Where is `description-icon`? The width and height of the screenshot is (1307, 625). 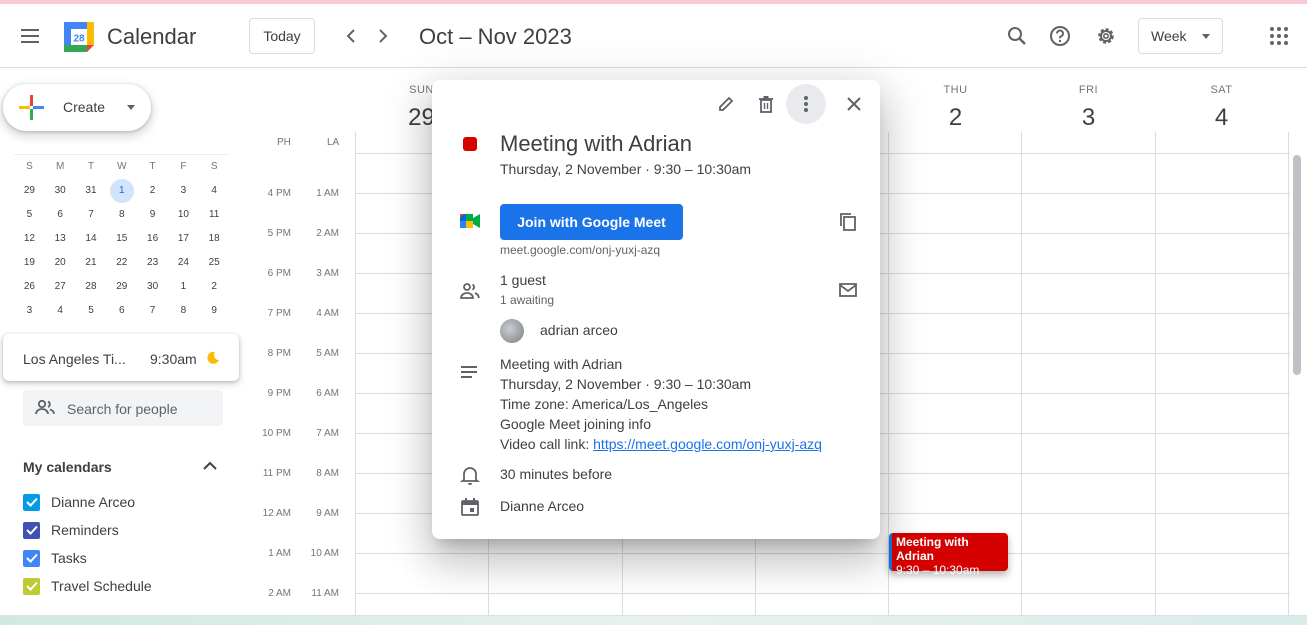
description-icon is located at coordinates (469, 372).